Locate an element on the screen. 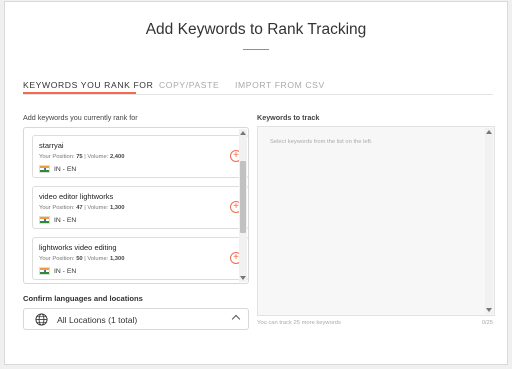 The image size is (512, 369). locations-label: Confirm languages and locations is located at coordinates (83, 298).